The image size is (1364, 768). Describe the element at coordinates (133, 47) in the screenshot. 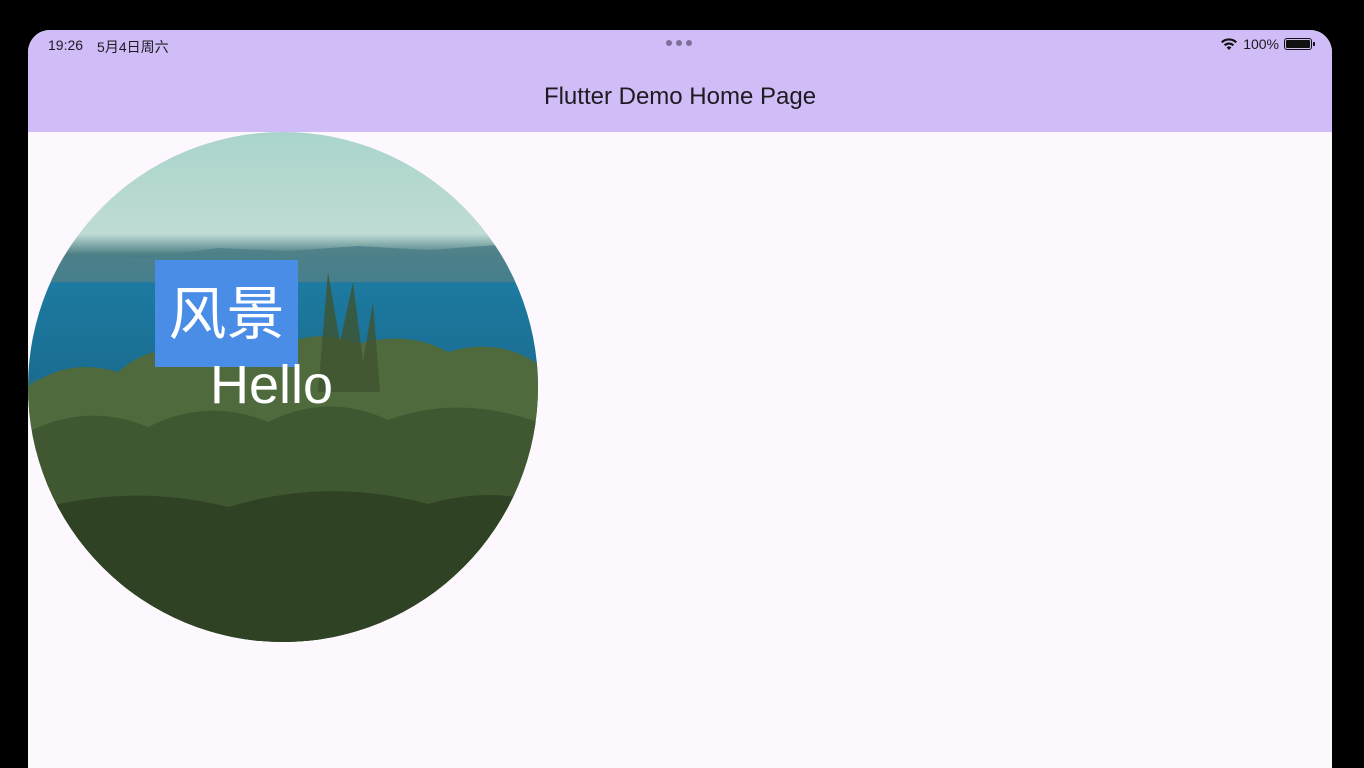

I see `status-date: 5月4日周六` at that location.